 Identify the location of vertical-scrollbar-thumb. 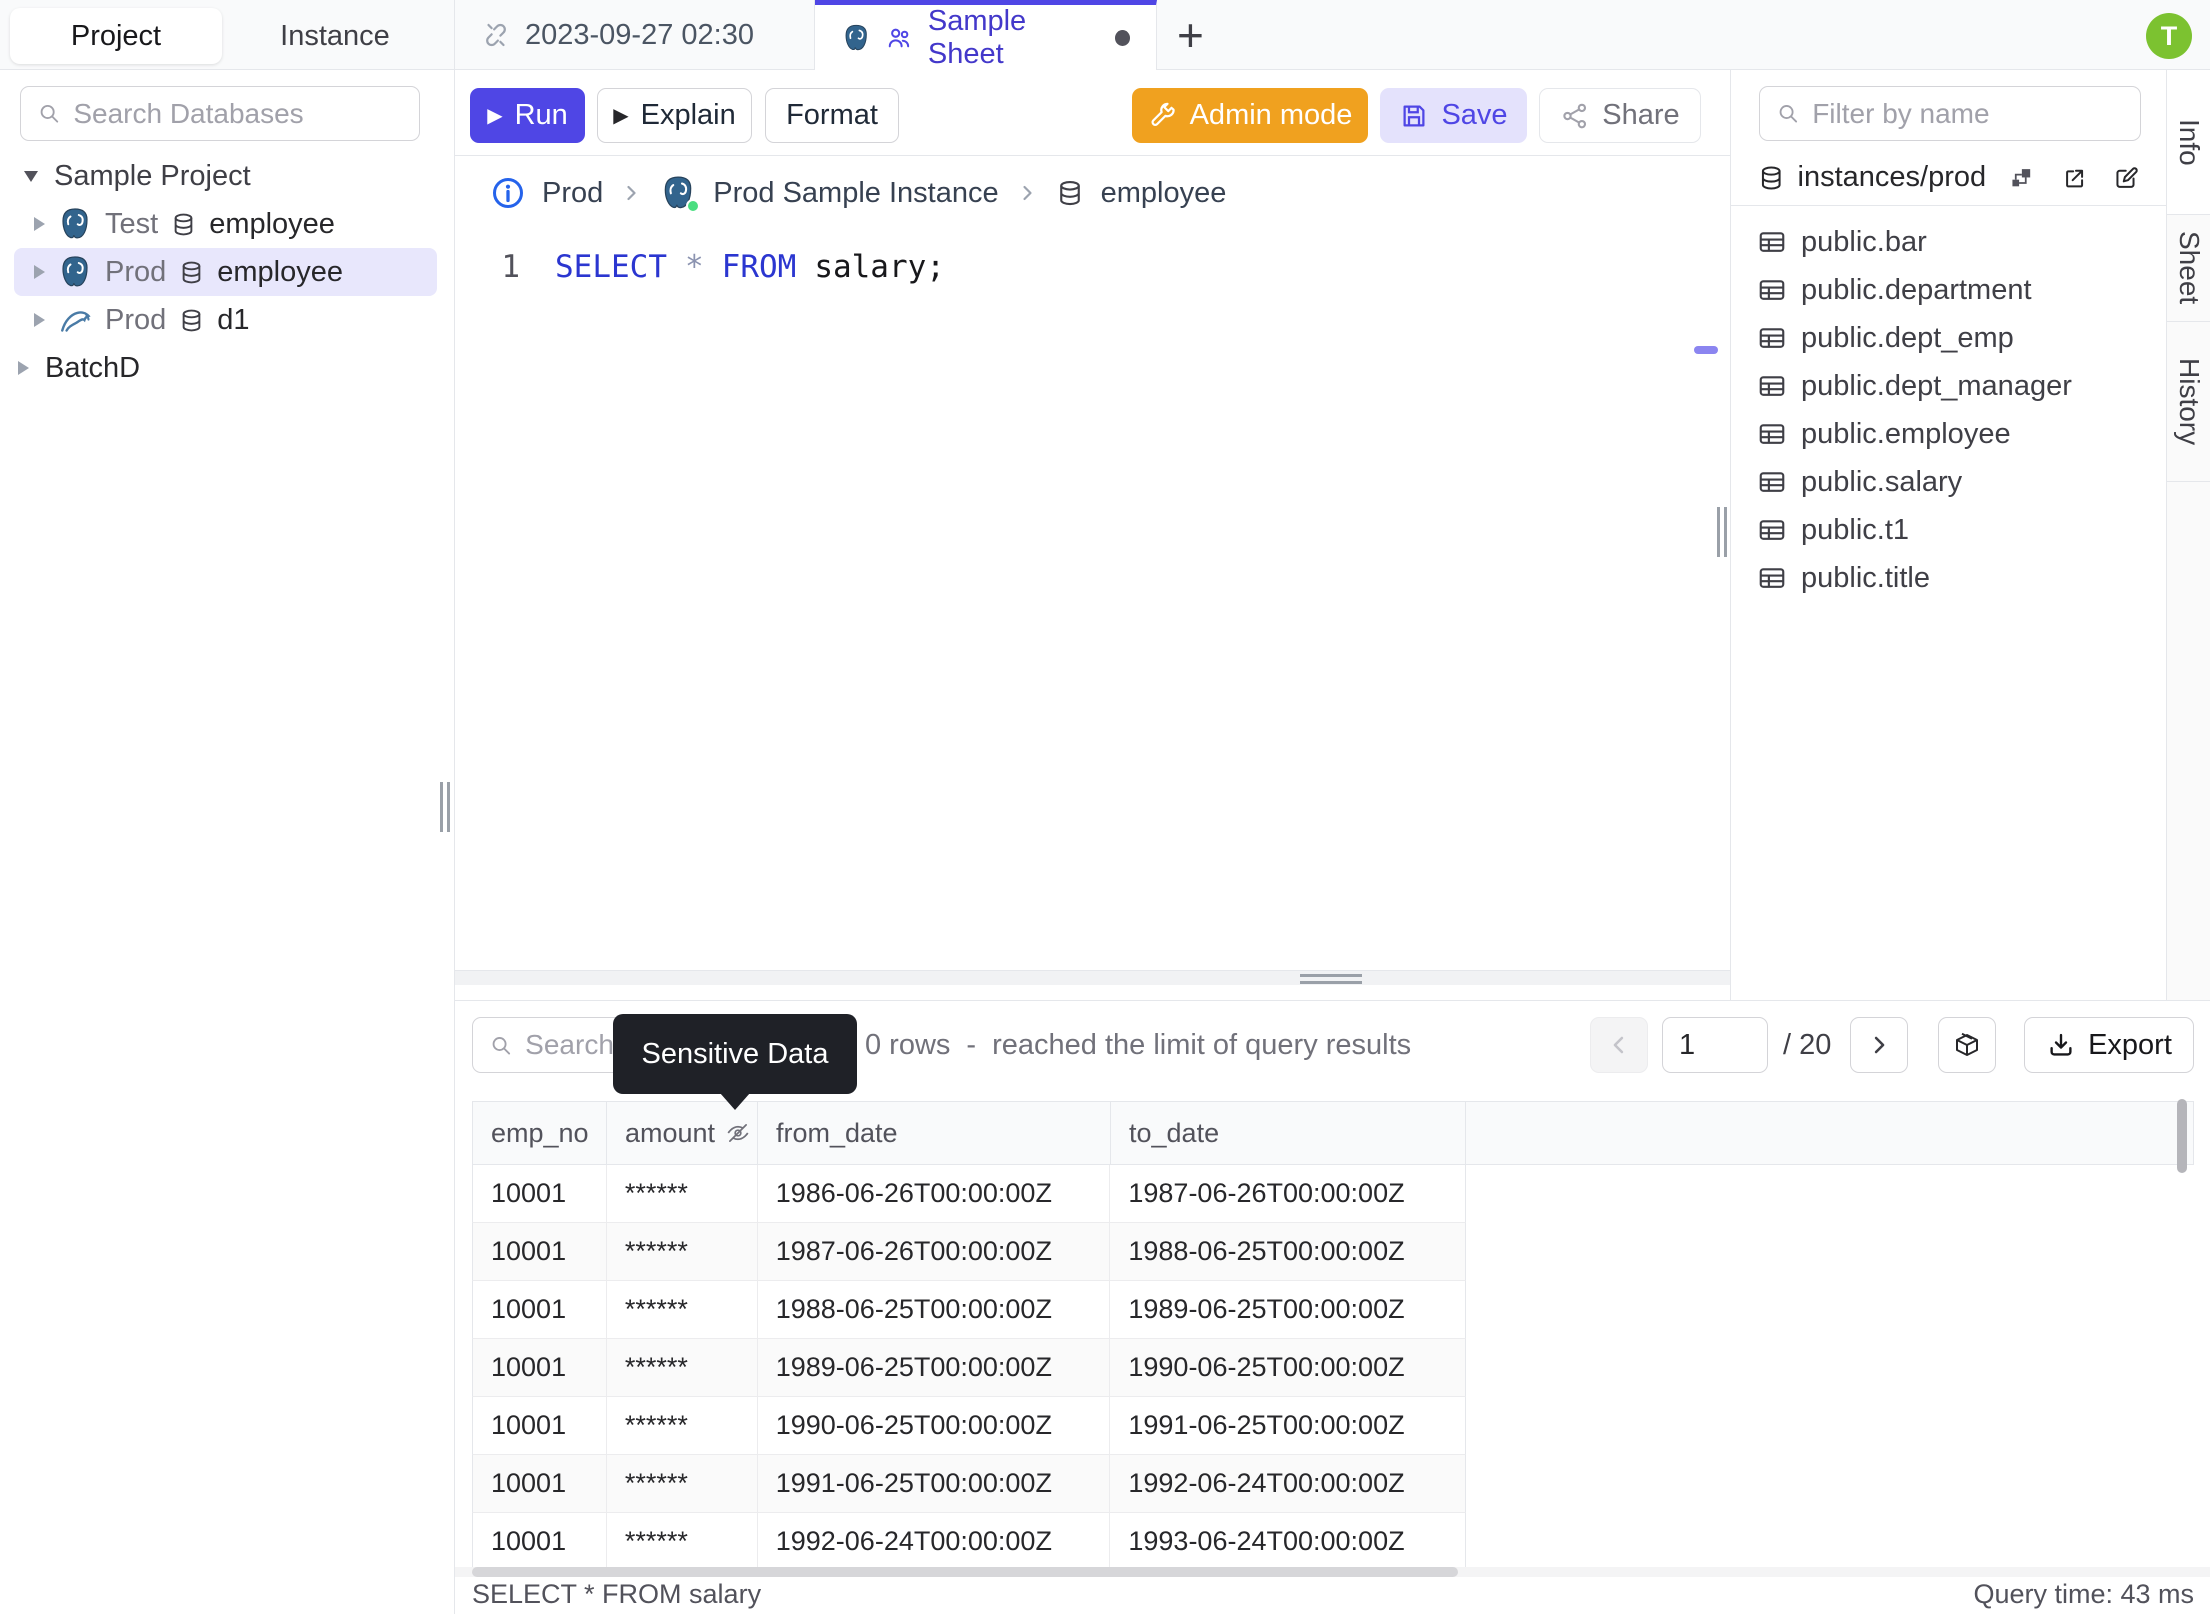
(2182, 1136).